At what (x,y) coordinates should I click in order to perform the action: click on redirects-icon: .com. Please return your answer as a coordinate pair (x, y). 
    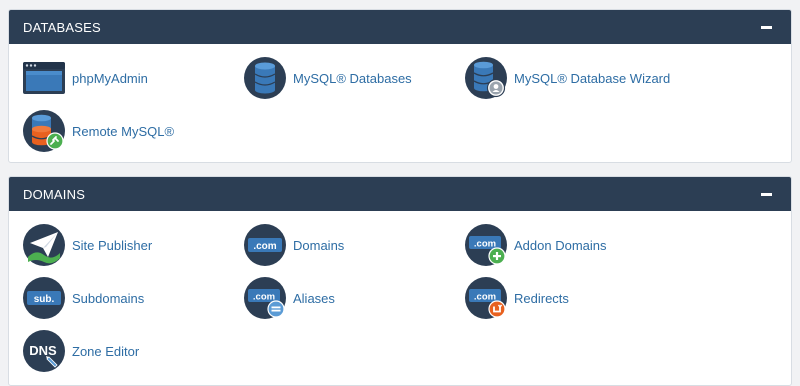
    Looking at the image, I should click on (486, 298).